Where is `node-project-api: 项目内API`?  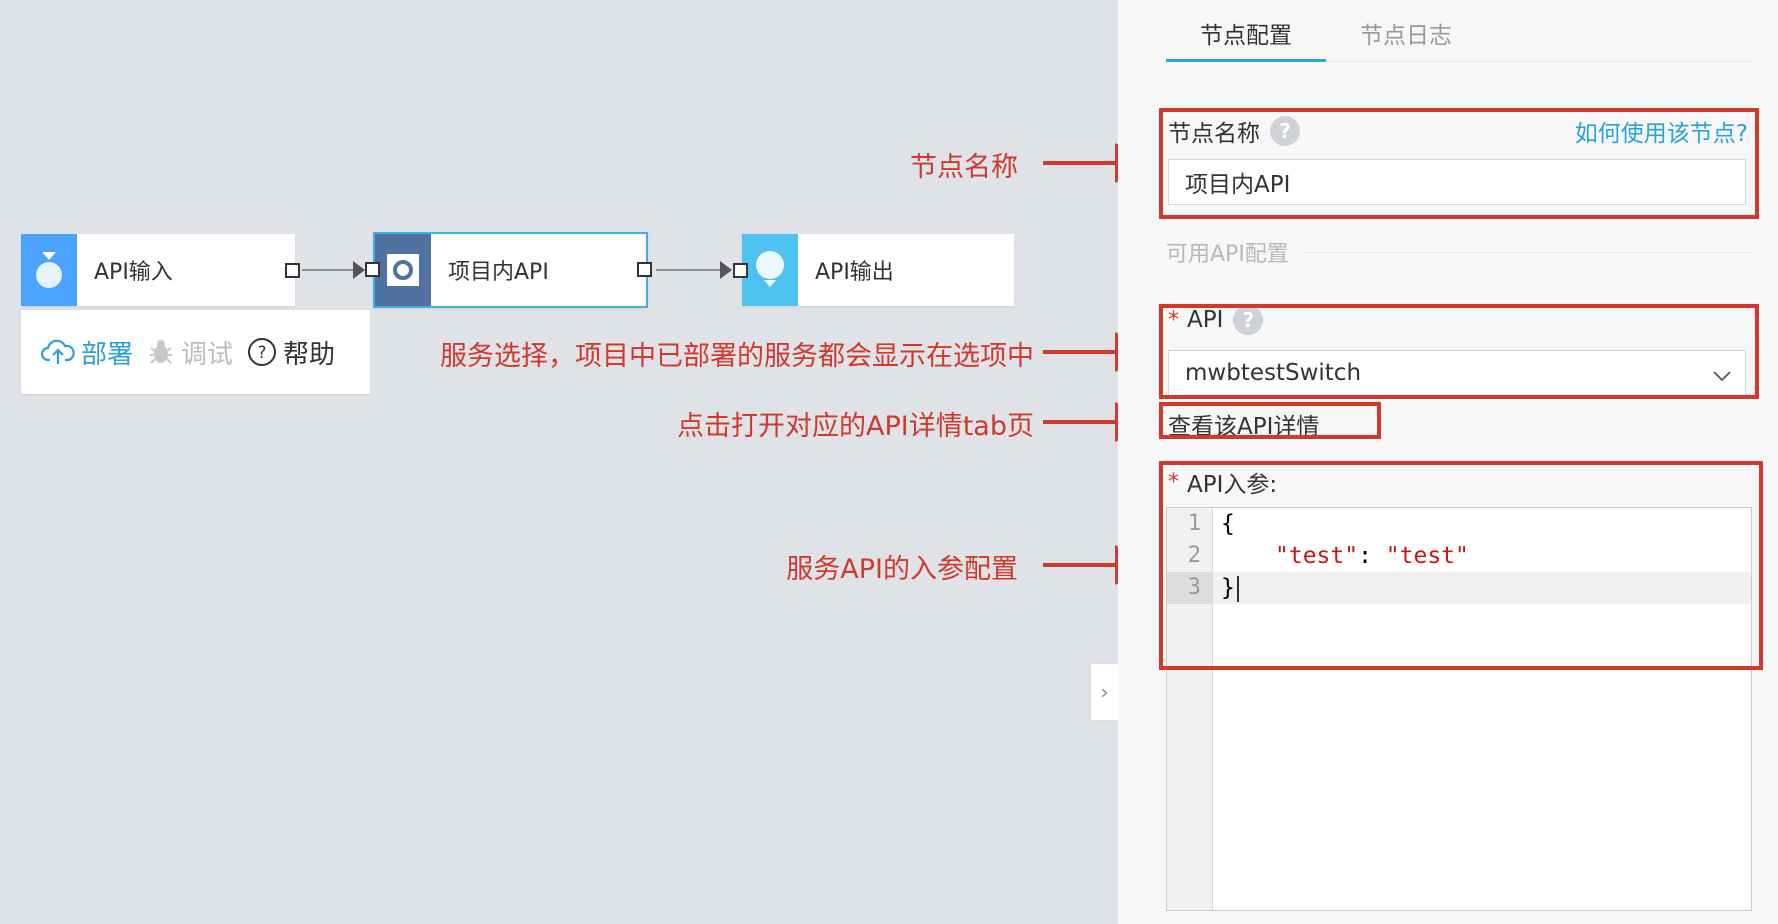
node-project-api: 项目内API is located at coordinates (508, 270).